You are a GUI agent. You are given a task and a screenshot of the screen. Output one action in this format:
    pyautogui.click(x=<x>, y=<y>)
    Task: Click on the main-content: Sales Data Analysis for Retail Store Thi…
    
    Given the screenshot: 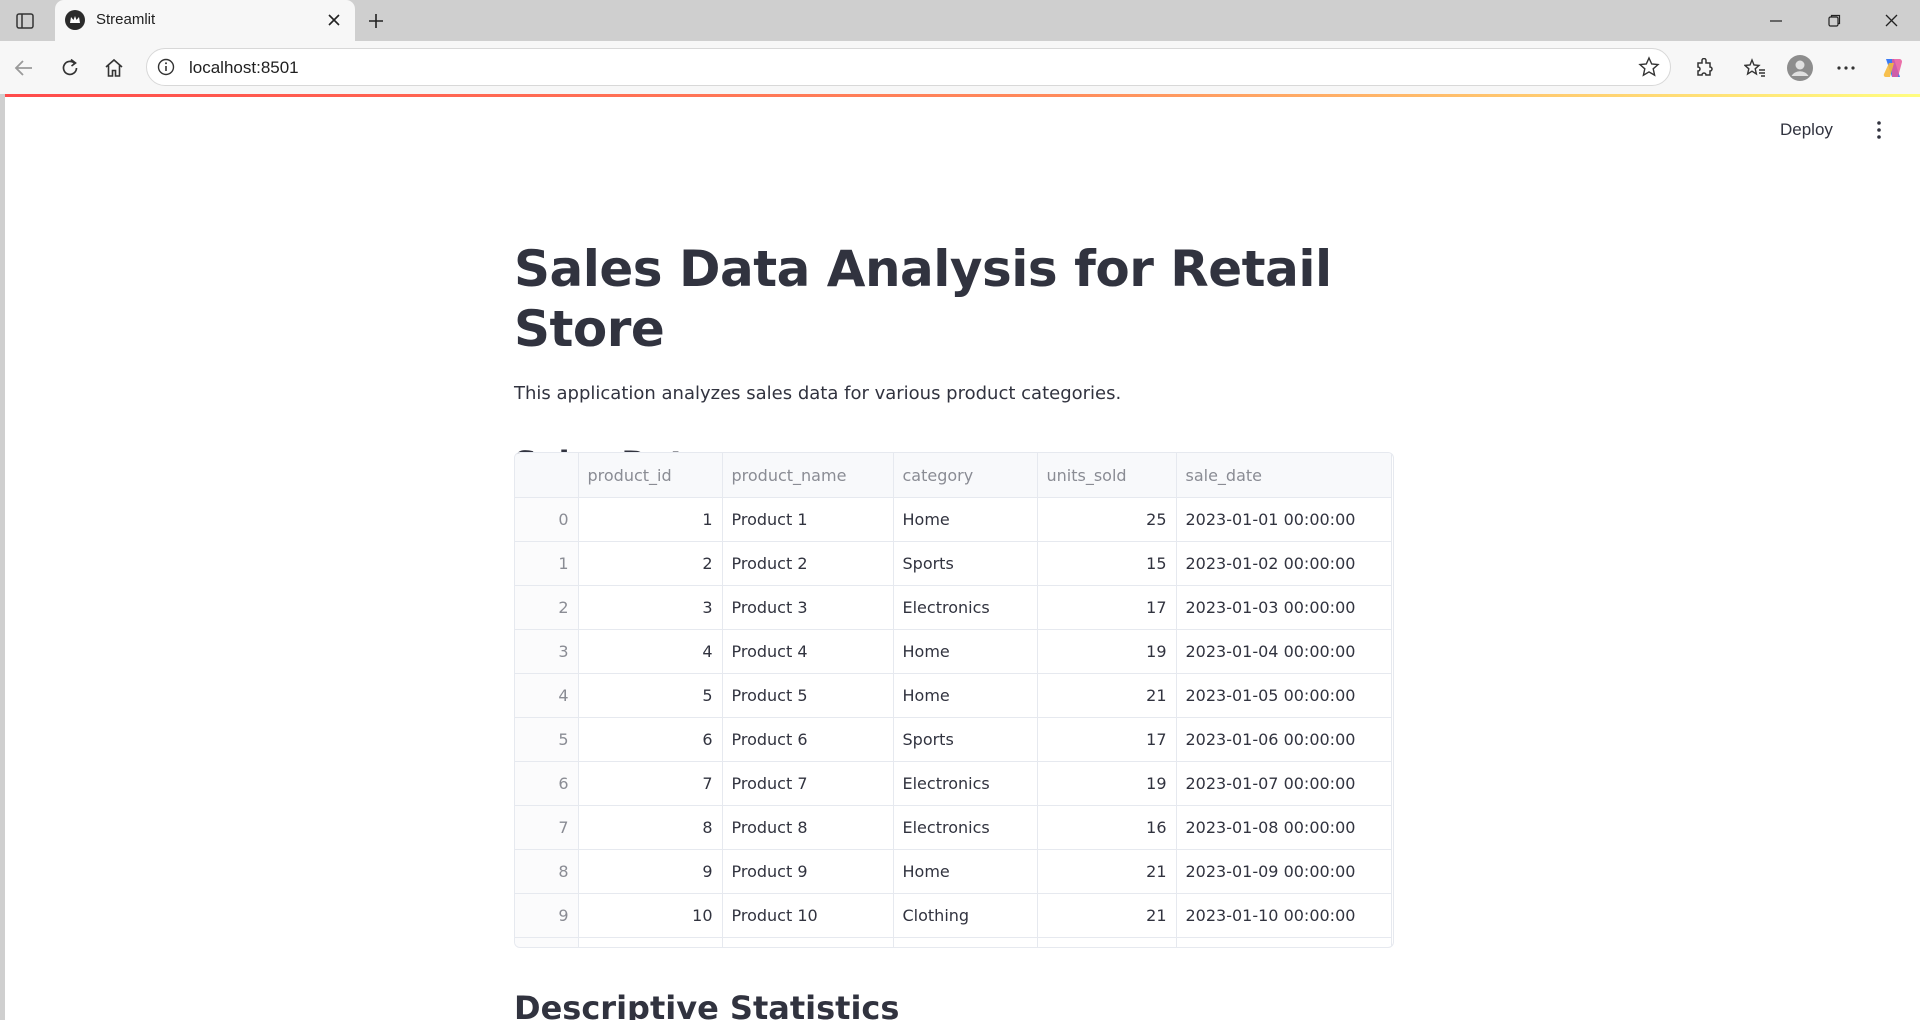 What is the action you would take?
    pyautogui.click(x=954, y=360)
    